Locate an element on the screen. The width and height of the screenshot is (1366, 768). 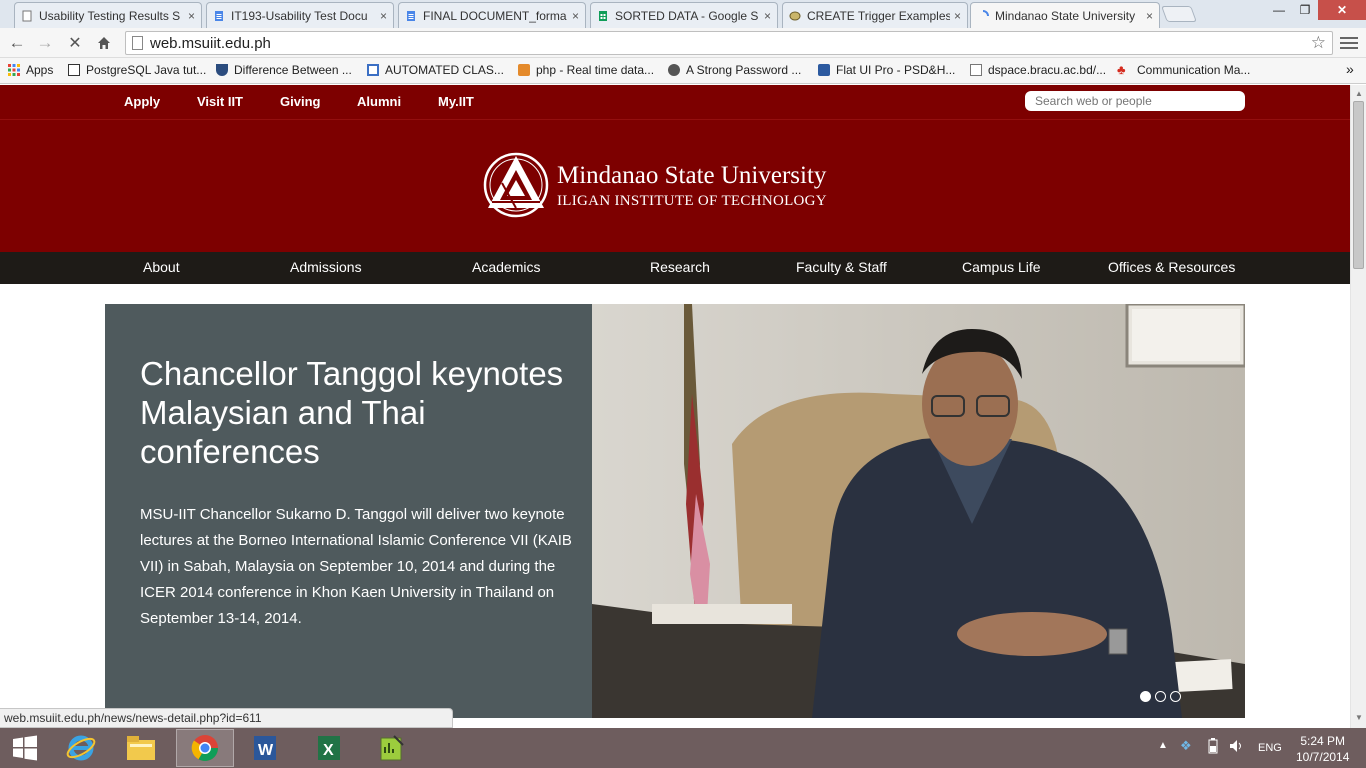
tab-label: Usability Testing Results S is located at coordinates (110, 15).